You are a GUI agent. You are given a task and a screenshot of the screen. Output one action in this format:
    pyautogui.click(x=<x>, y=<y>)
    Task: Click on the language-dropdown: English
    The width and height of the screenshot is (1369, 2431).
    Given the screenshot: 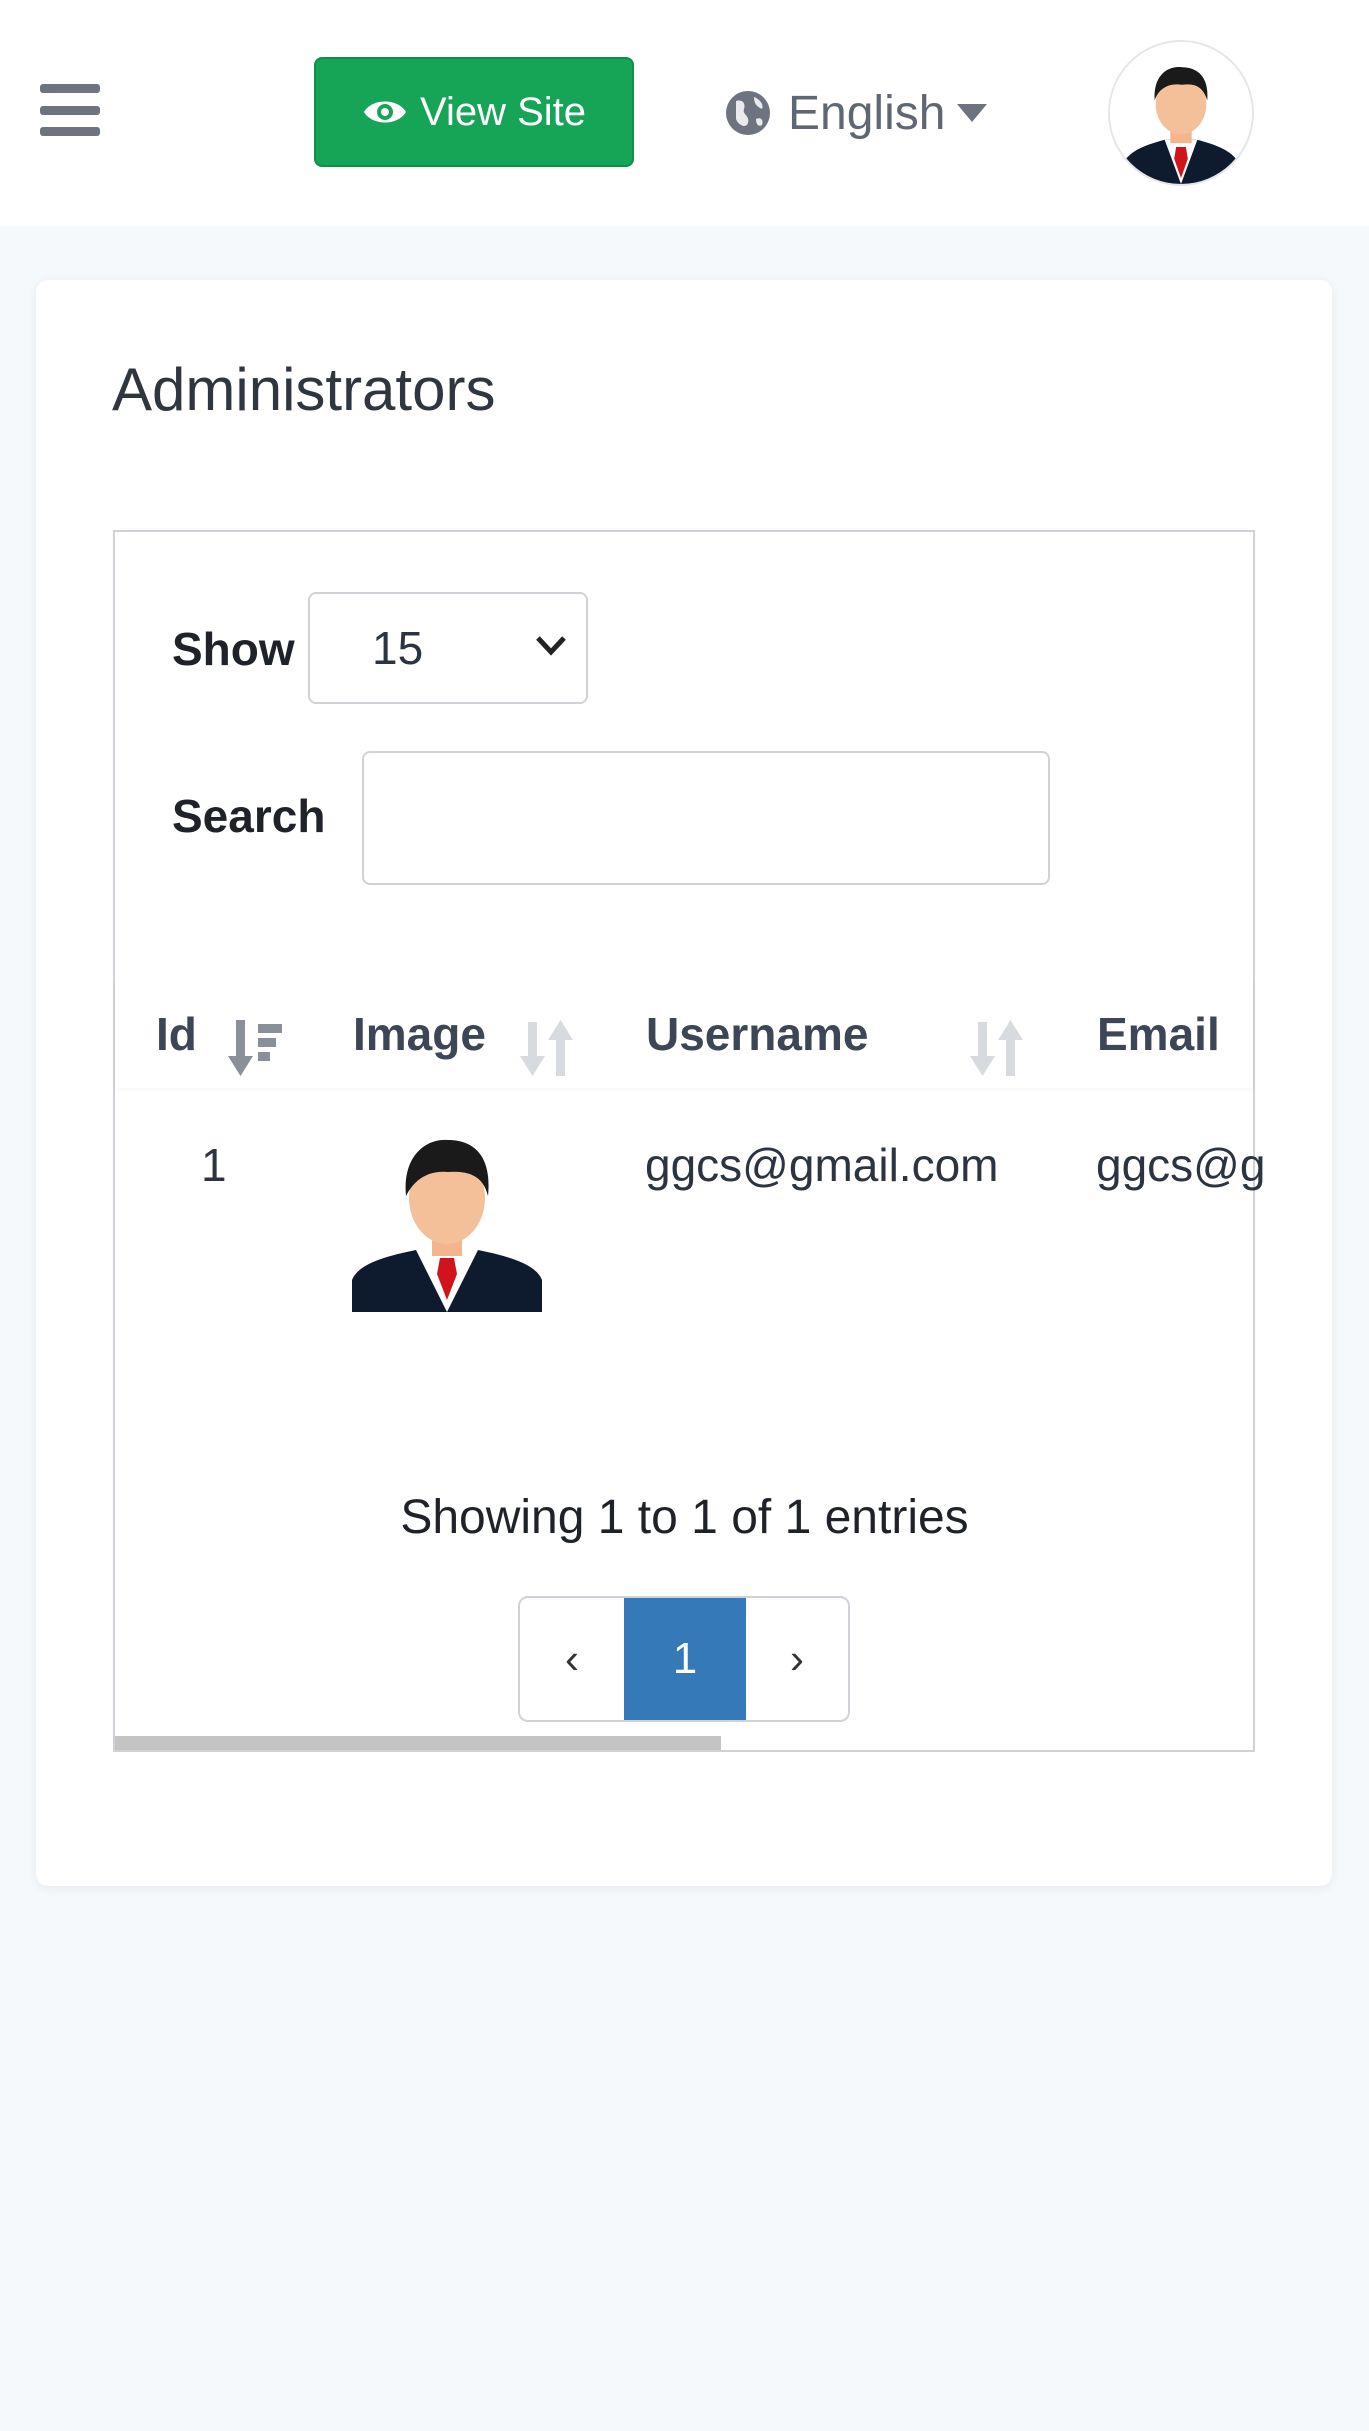 What is the action you would take?
    pyautogui.click(x=856, y=113)
    